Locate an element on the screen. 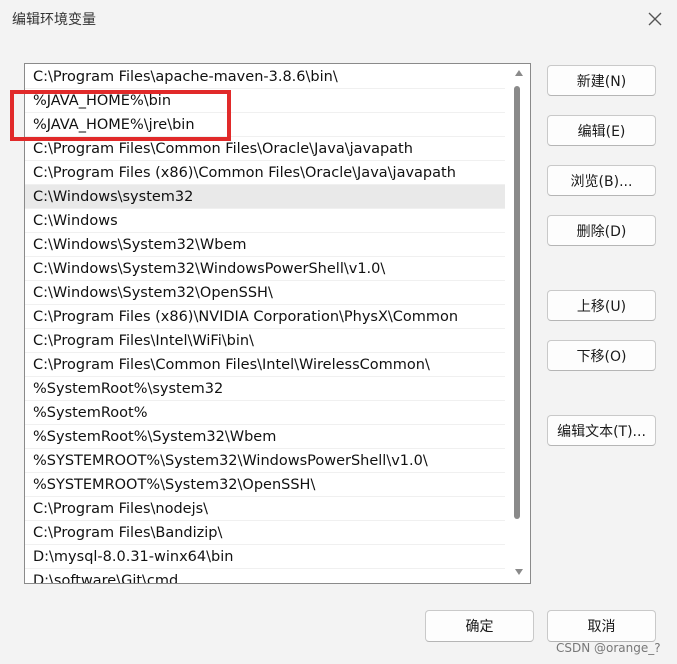 The image size is (677, 664). scroll-up-icon is located at coordinates (519, 73).